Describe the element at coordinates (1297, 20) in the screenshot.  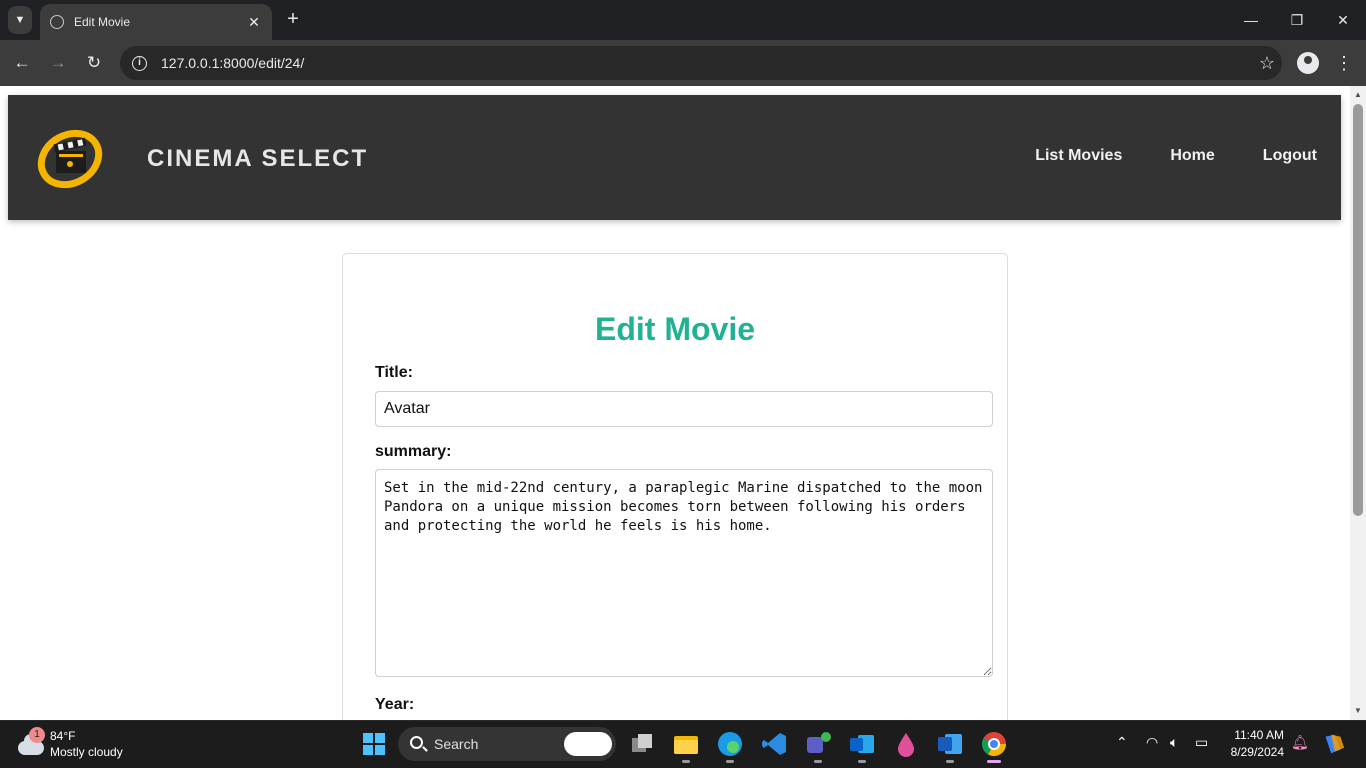
I see `restore-button: ❐` at that location.